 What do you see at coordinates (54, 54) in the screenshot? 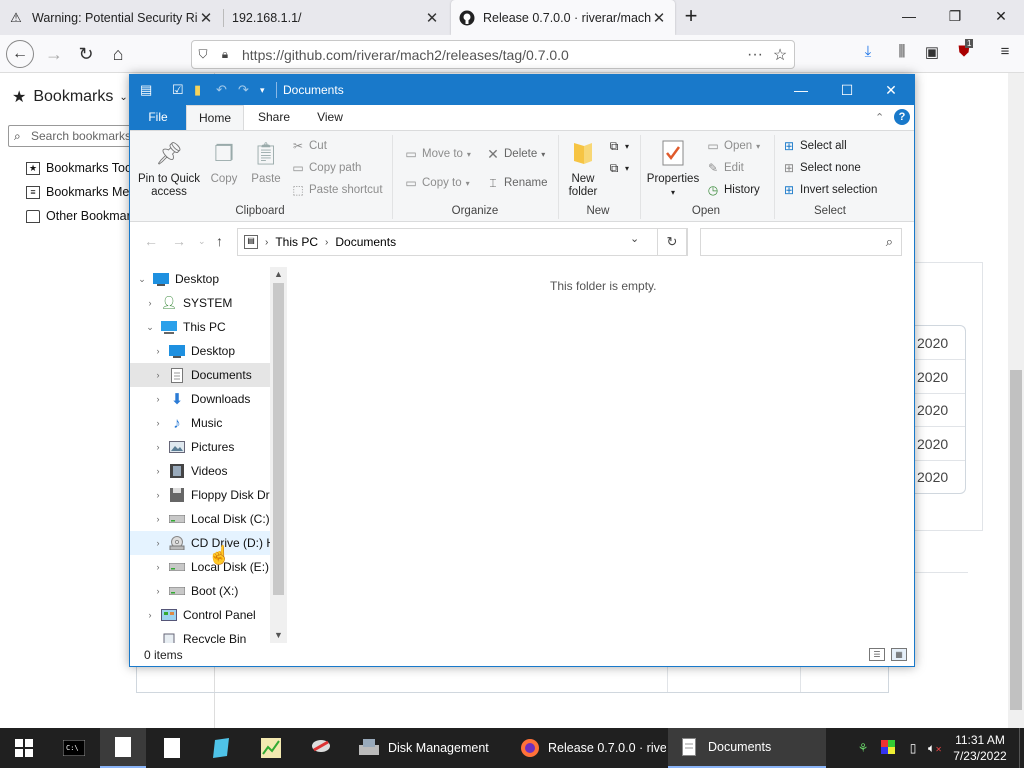
I see `forward-button: →` at bounding box center [54, 54].